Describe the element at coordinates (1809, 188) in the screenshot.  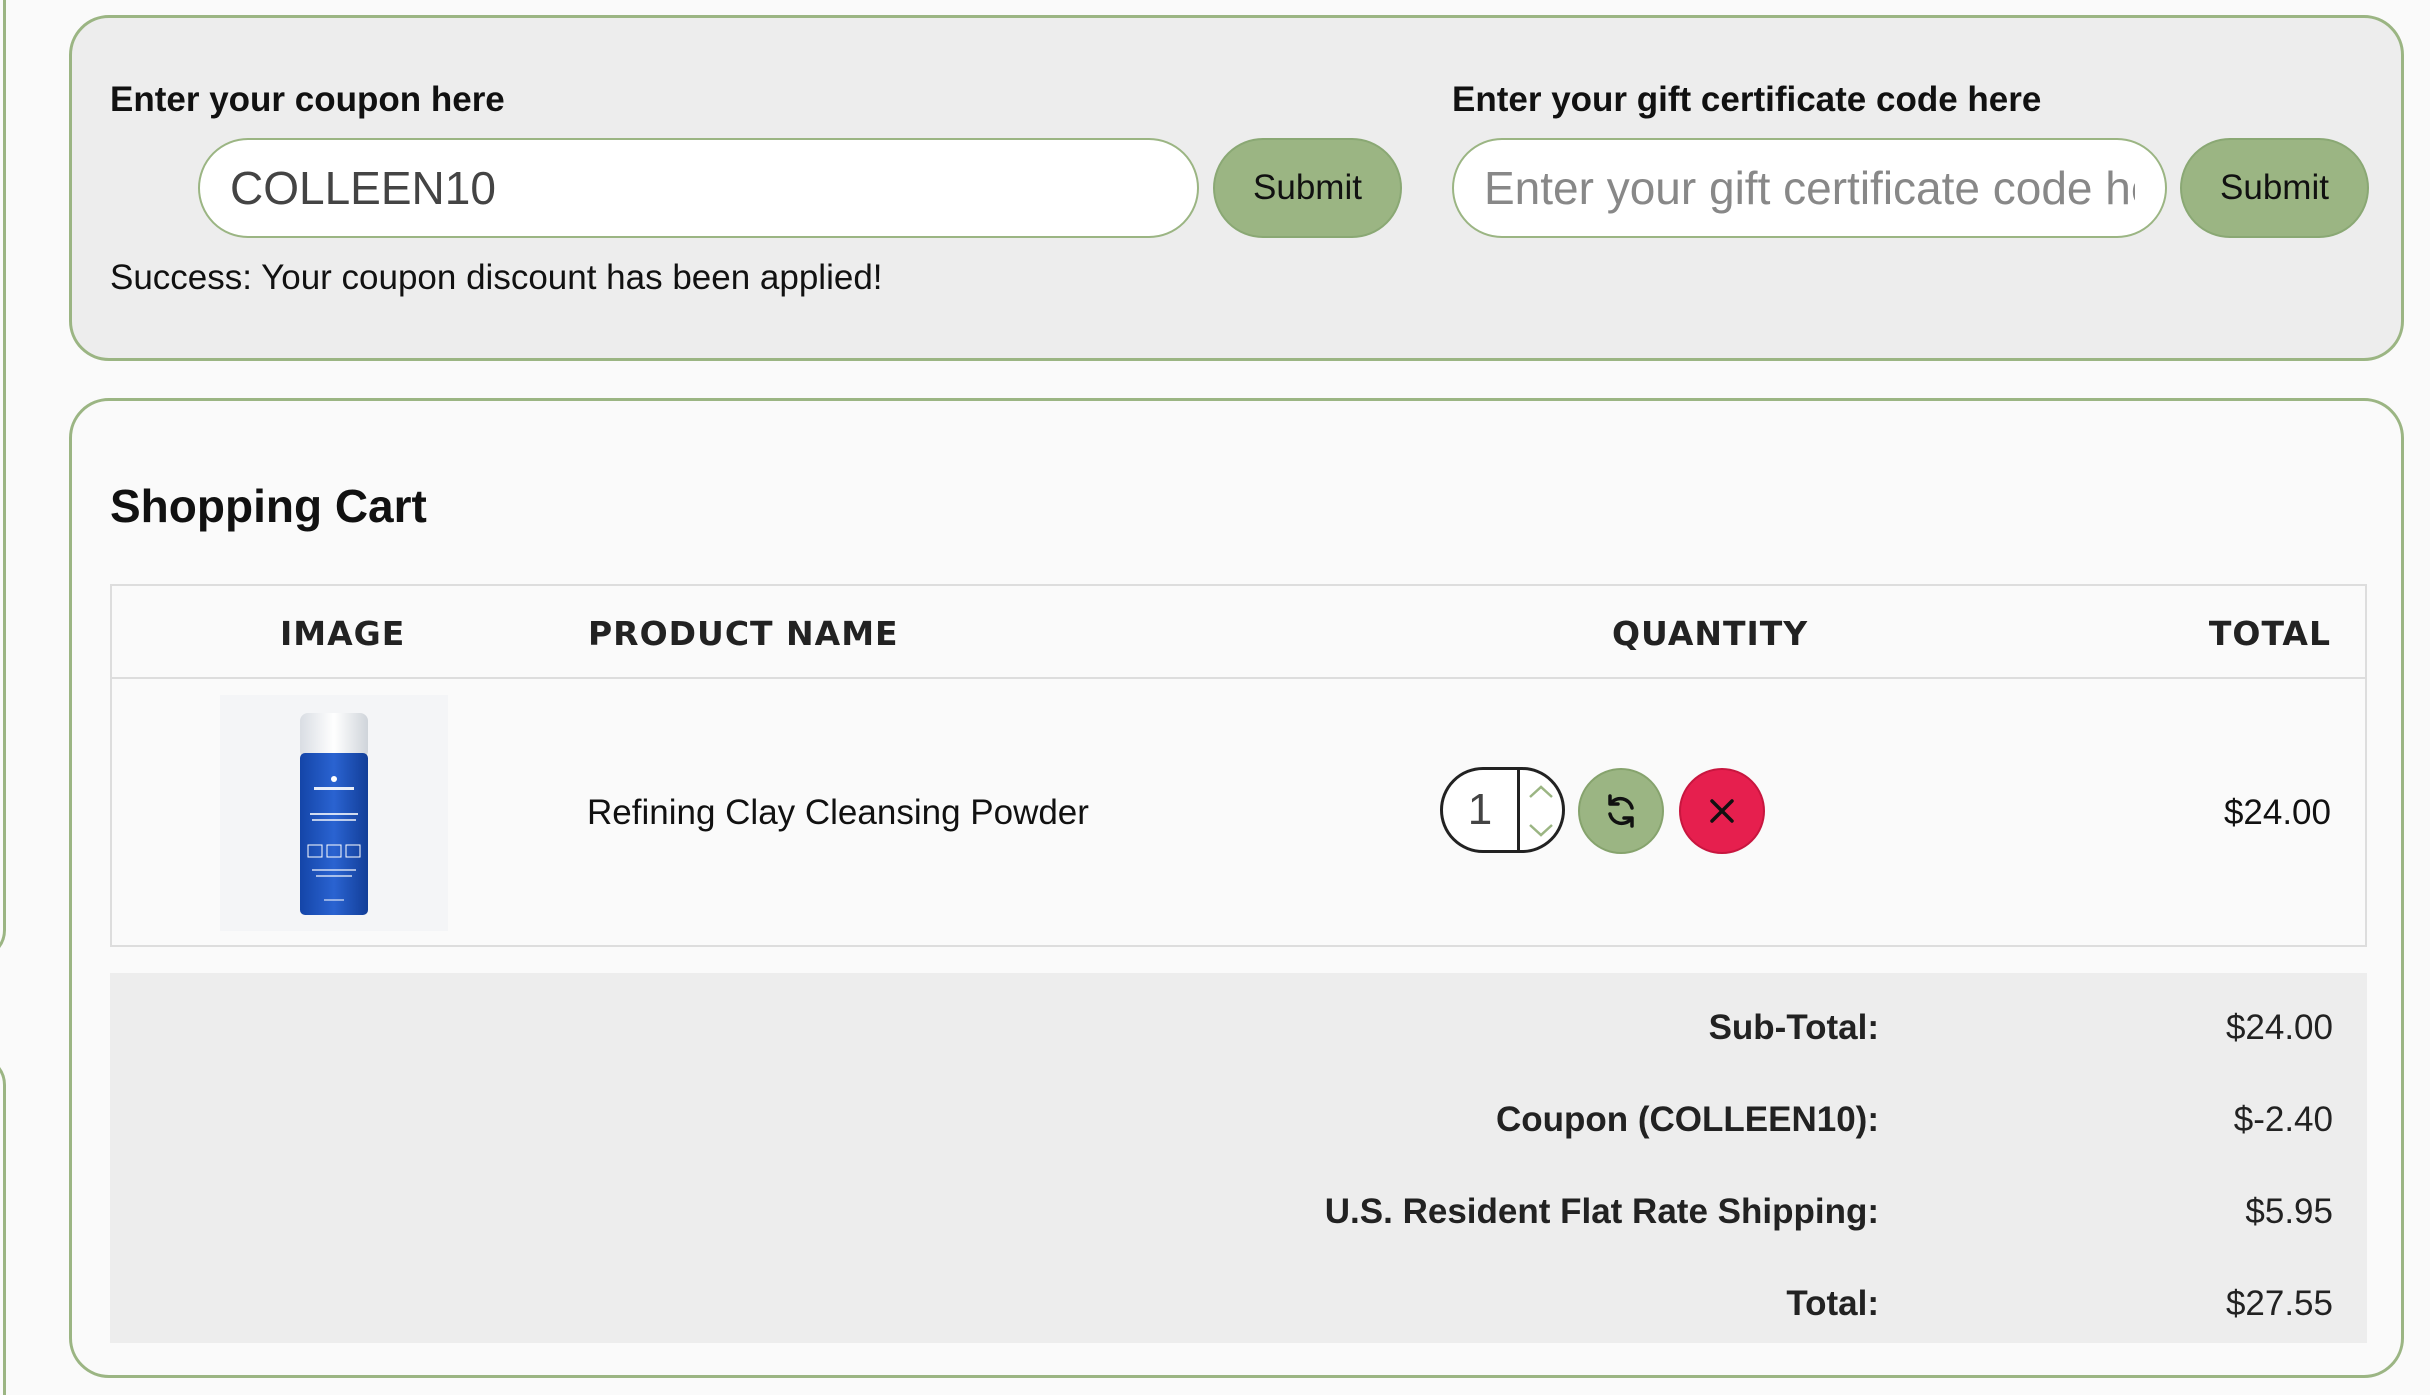
I see `gift-certificate-input` at that location.